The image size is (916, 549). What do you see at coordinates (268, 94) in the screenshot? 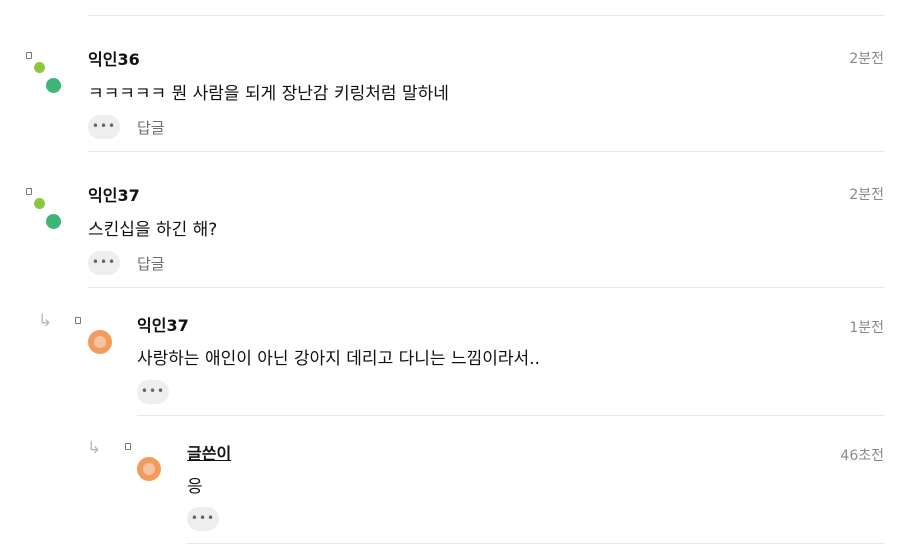
I see `comment-text: ㅋㅋㅋㅋㅋ 뭔 사람을 되게 장난감 키링처럼 말하네` at bounding box center [268, 94].